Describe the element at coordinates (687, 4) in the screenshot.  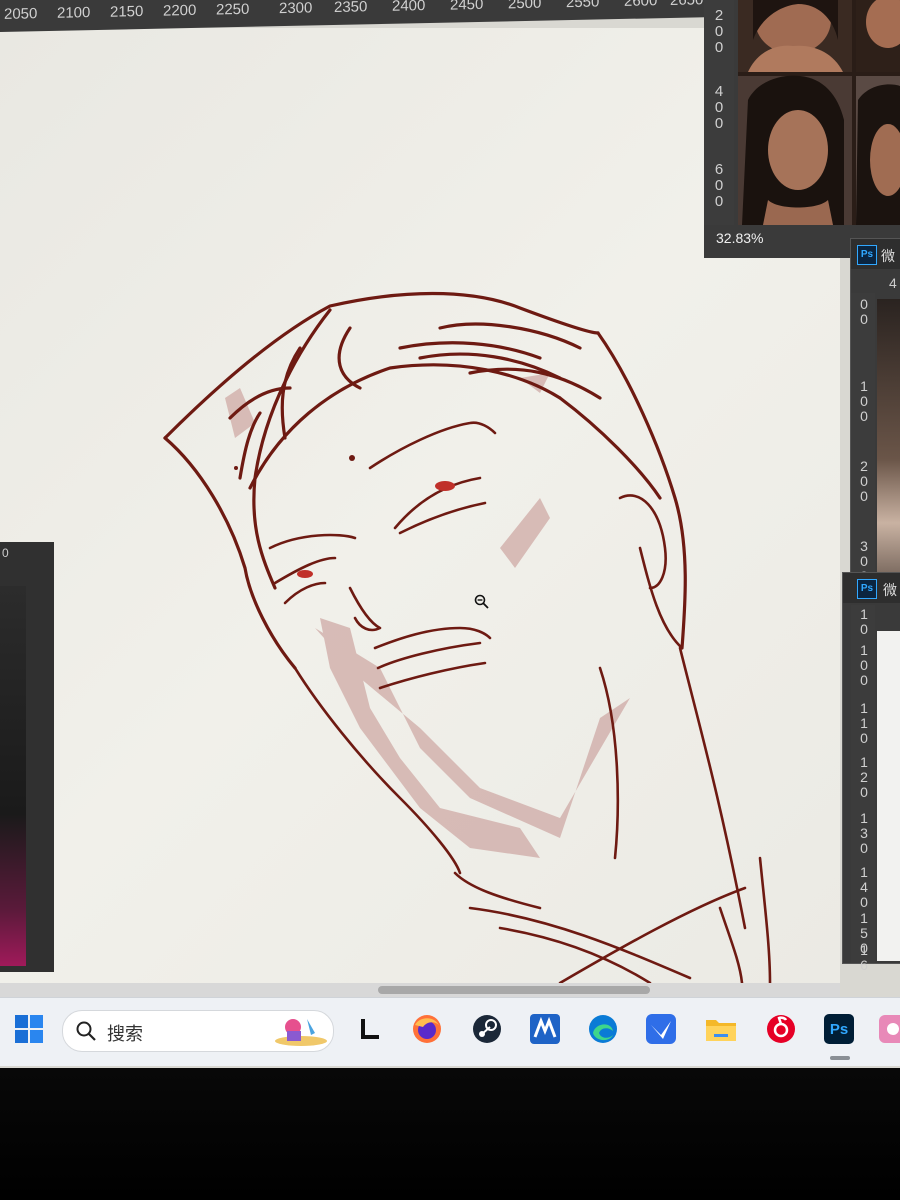
I see `ruler-tick: 2650` at that location.